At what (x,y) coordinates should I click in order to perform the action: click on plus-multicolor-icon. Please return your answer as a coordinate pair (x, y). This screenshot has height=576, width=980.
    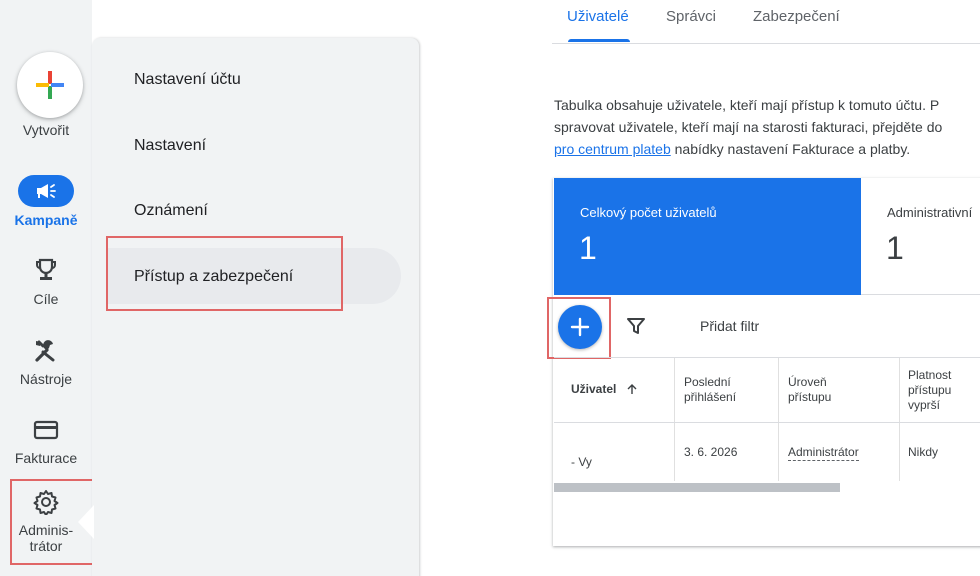
    Looking at the image, I should click on (50, 85).